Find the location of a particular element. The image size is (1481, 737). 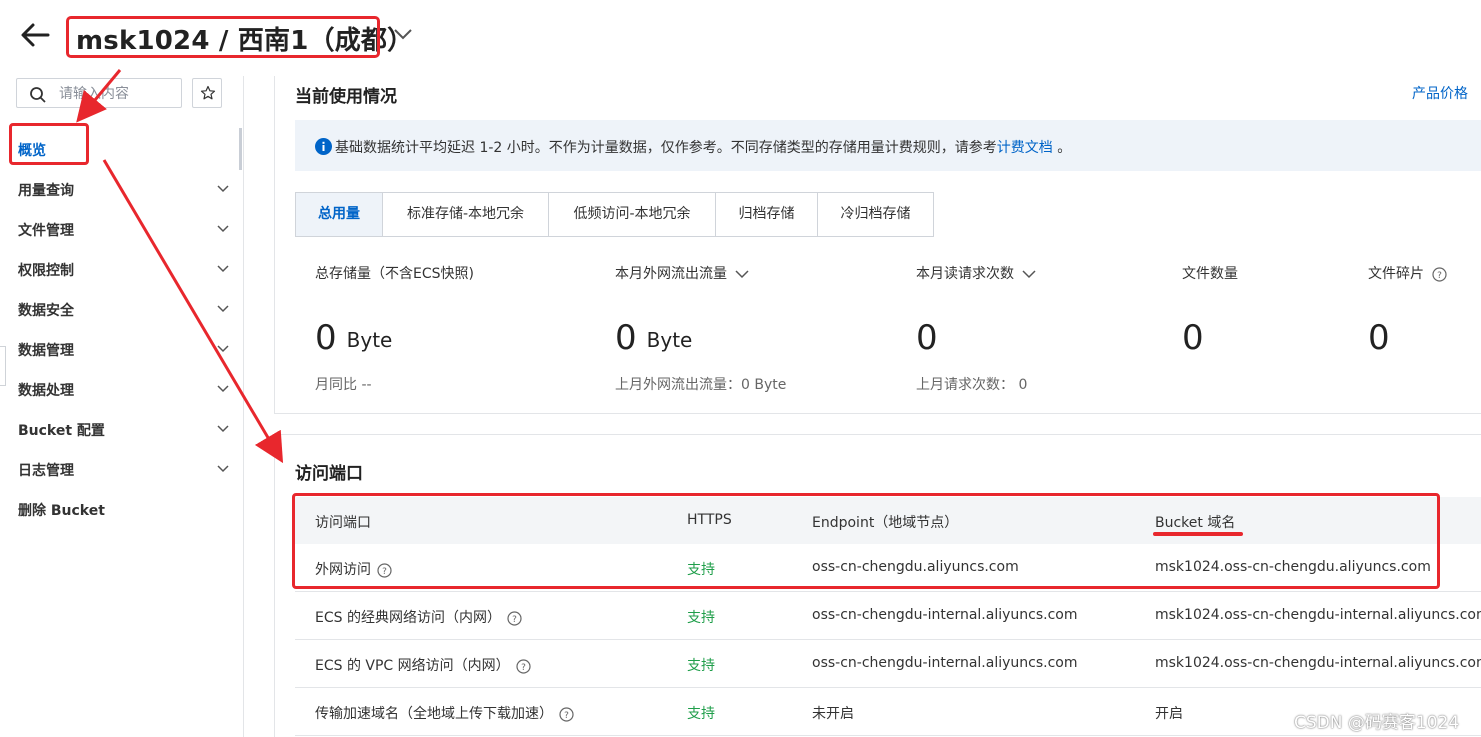

pricing-link: 产品价格 is located at coordinates (1440, 93).